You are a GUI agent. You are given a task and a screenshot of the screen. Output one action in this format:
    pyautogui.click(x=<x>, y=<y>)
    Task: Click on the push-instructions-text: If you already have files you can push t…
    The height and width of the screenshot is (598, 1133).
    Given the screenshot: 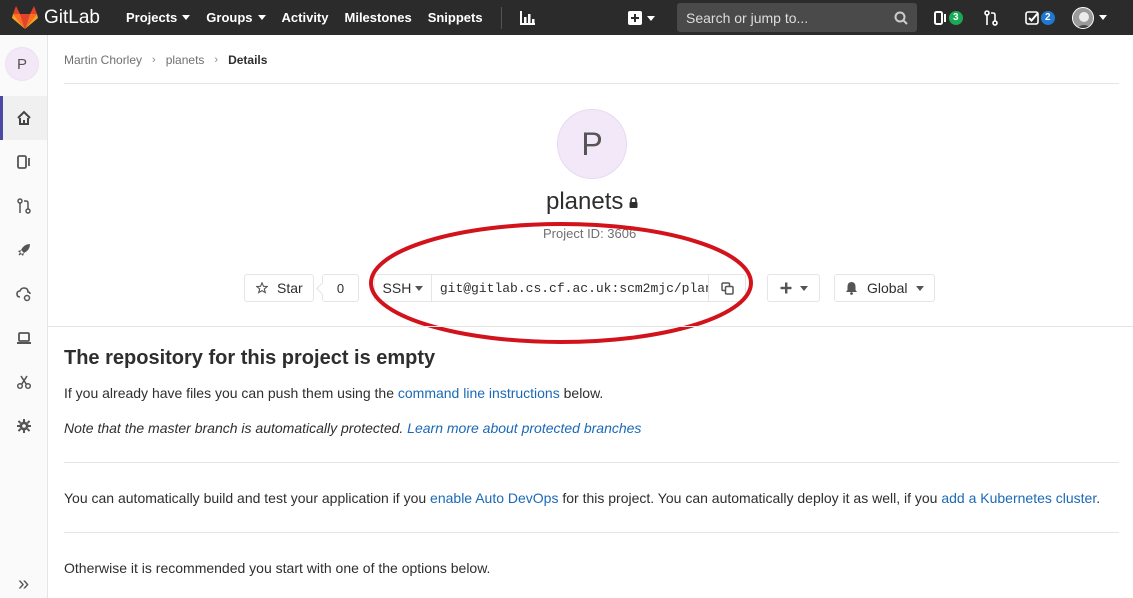 What is the action you would take?
    pyautogui.click(x=333, y=393)
    